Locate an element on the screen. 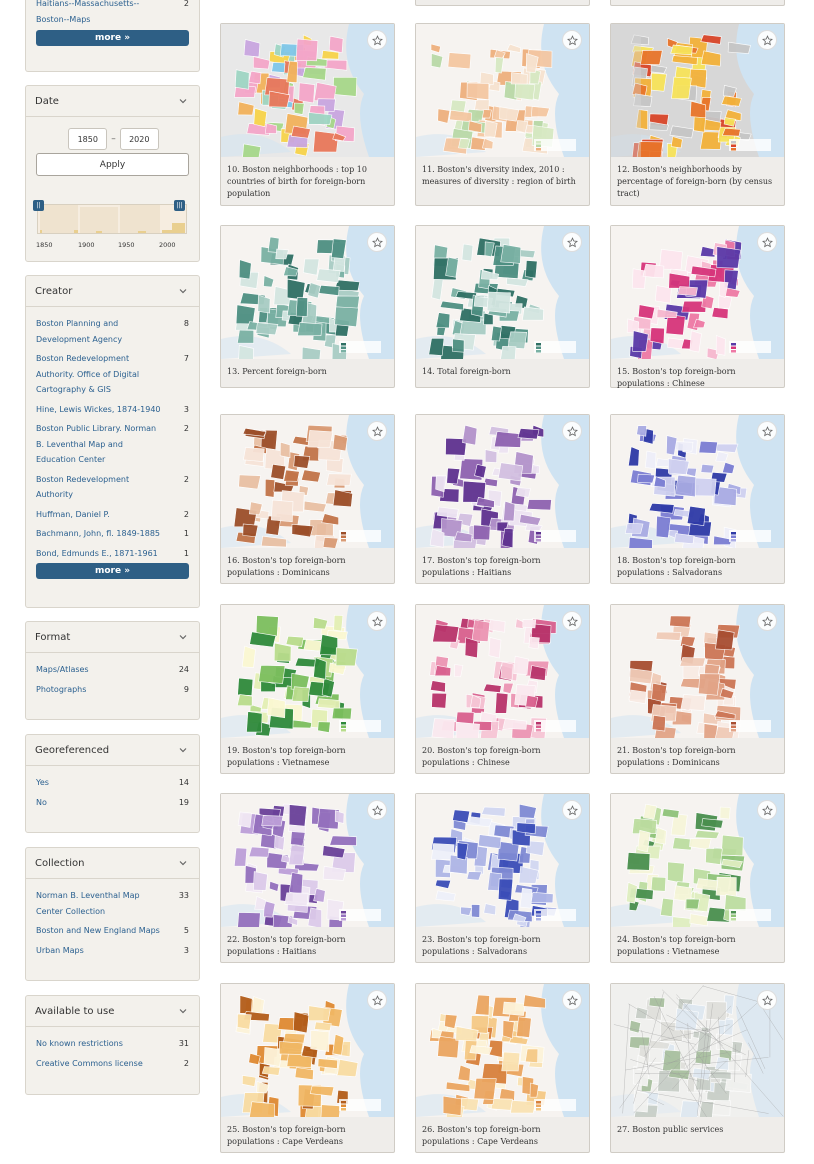 This screenshot has height=1164, width=814. facet-item: Bond, Edmunds E., 1871-1961 1 is located at coordinates (112, 554).